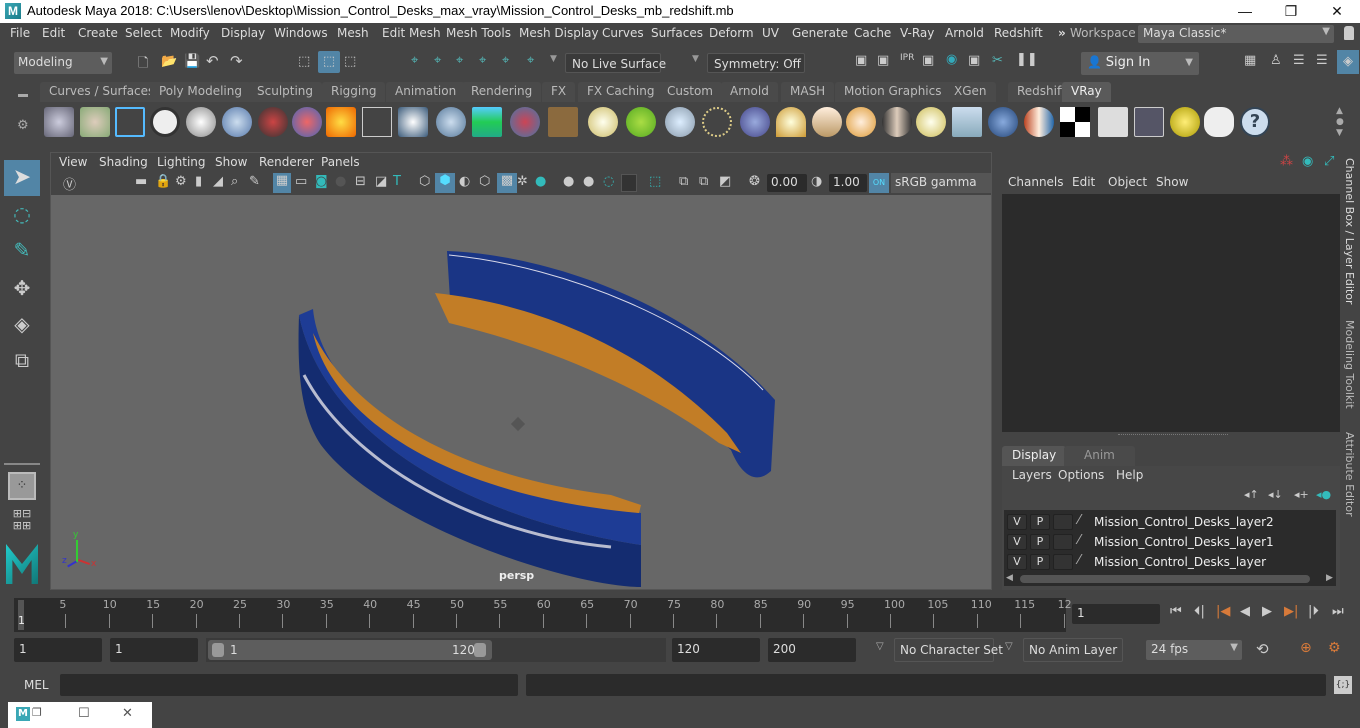  What do you see at coordinates (559, 33) in the screenshot?
I see `menu-mesh-display: Mesh Display` at bounding box center [559, 33].